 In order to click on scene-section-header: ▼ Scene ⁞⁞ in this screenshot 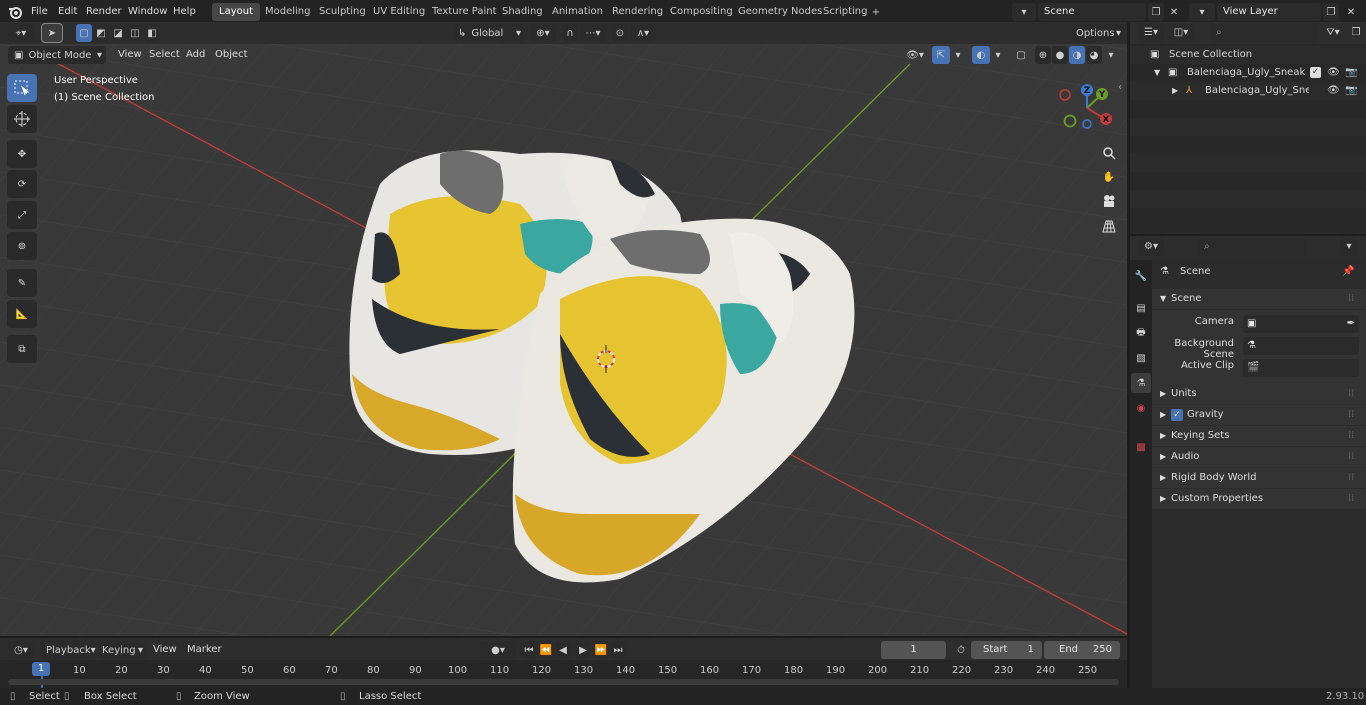, I will do `click(1259, 299)`.